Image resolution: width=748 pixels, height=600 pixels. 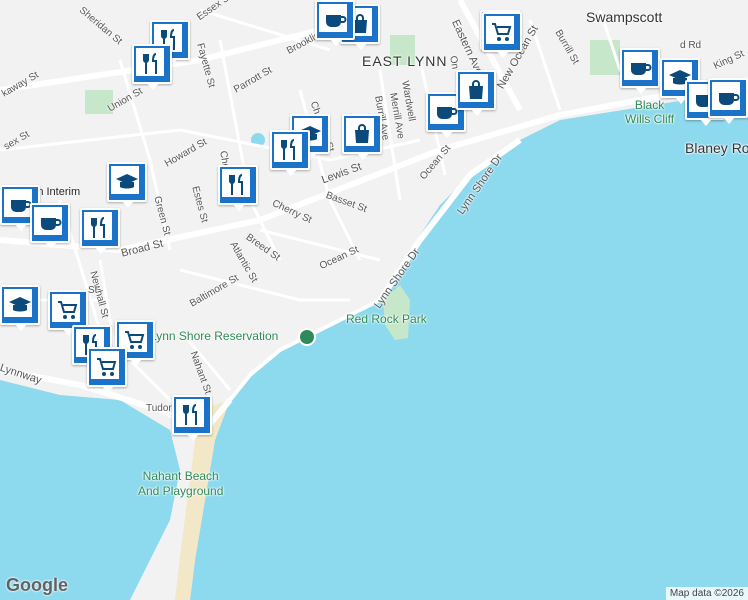 What do you see at coordinates (307, 337) in the screenshot?
I see `park-pin-icon` at bounding box center [307, 337].